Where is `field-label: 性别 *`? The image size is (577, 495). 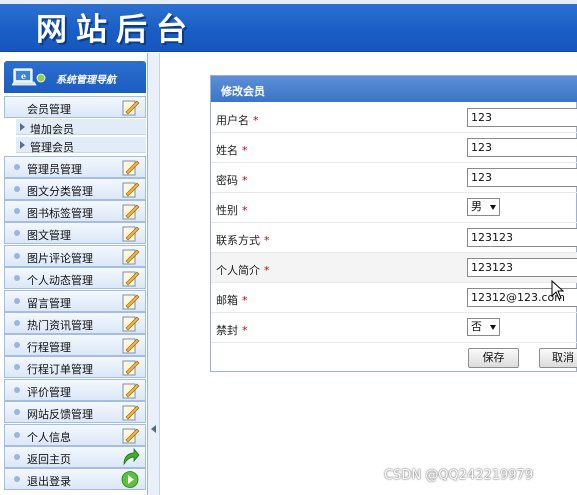
field-label: 性别 * is located at coordinates (232, 210).